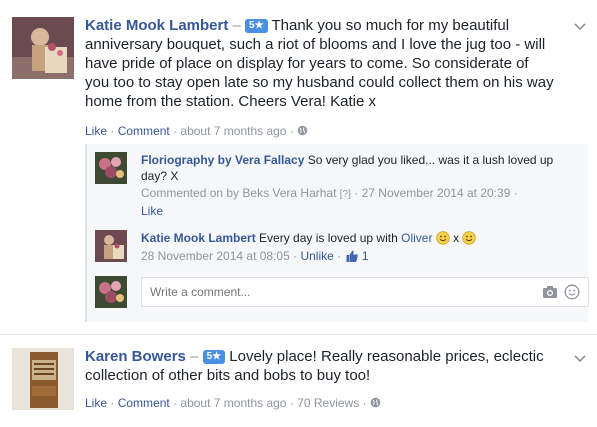  What do you see at coordinates (215, 256) in the screenshot?
I see `reply-date: 28 November 2014 at 08:05` at bounding box center [215, 256].